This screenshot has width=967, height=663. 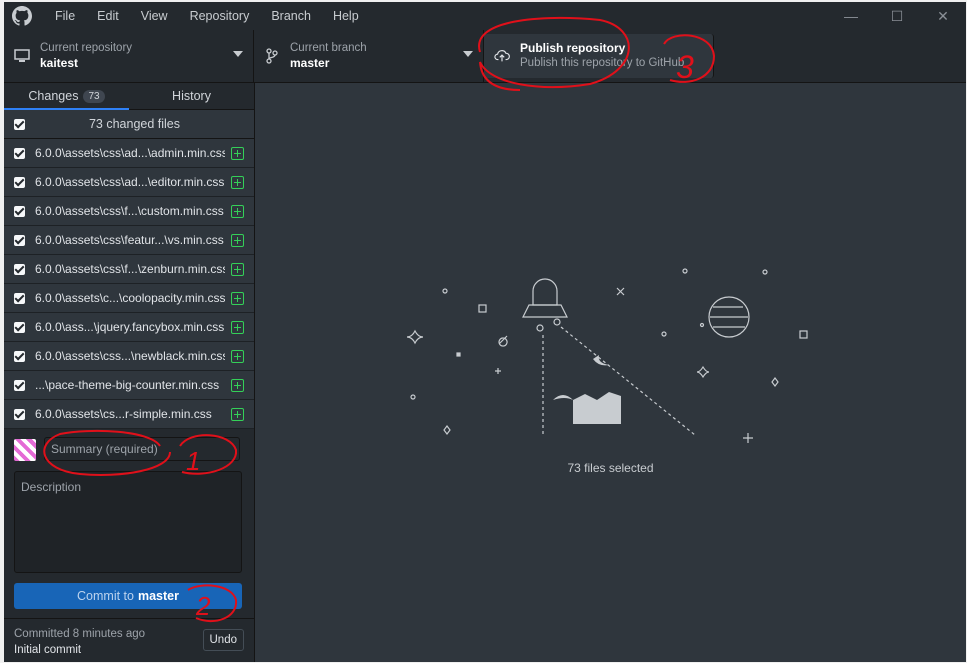 What do you see at coordinates (80, 634) in the screenshot?
I see `last-commit-time: Committed 8 minutes ago` at bounding box center [80, 634].